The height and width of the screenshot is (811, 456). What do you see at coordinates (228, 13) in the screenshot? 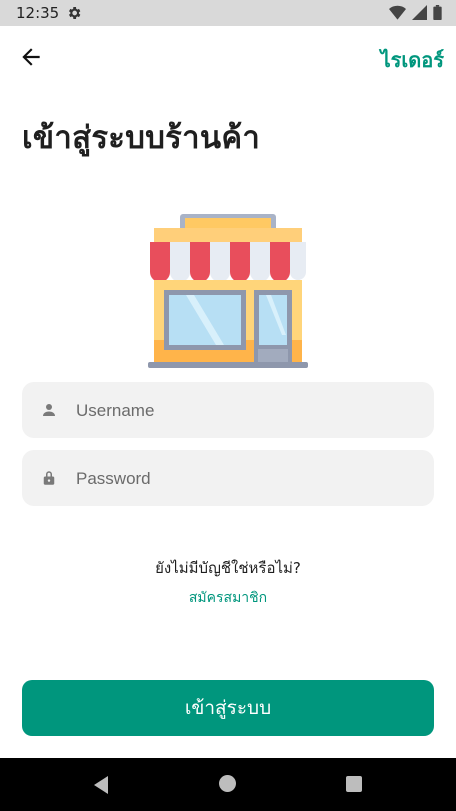
I see `status-bar: 12:35` at bounding box center [228, 13].